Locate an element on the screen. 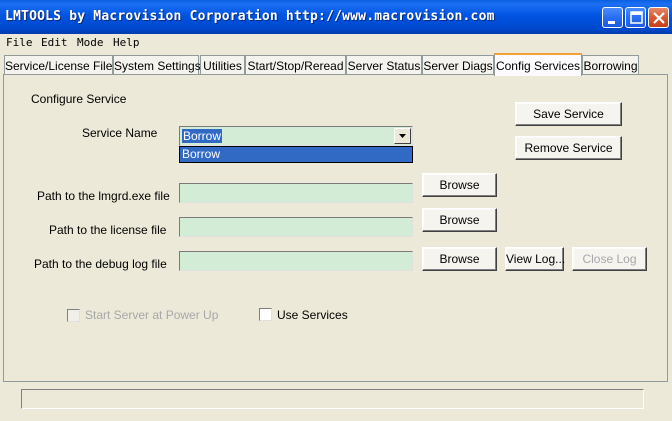  tab-system-settings: System Settings is located at coordinates (157, 65).